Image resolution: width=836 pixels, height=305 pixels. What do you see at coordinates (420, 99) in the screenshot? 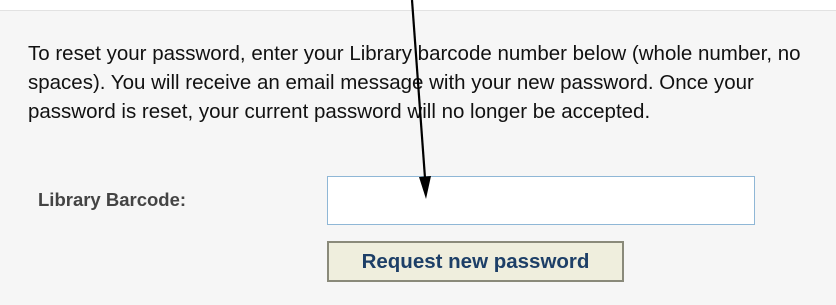
I see `down-arrow-icon` at bounding box center [420, 99].